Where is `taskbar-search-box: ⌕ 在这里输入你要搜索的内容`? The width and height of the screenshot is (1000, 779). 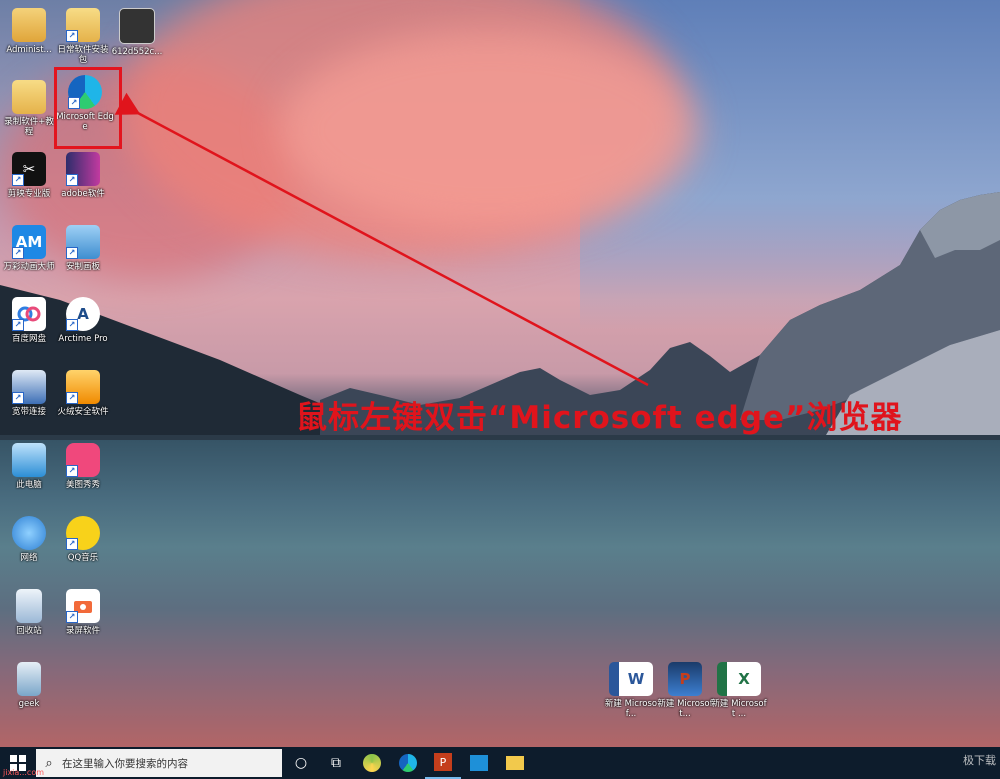 taskbar-search-box: ⌕ 在这里输入你要搜索的内容 is located at coordinates (159, 763).